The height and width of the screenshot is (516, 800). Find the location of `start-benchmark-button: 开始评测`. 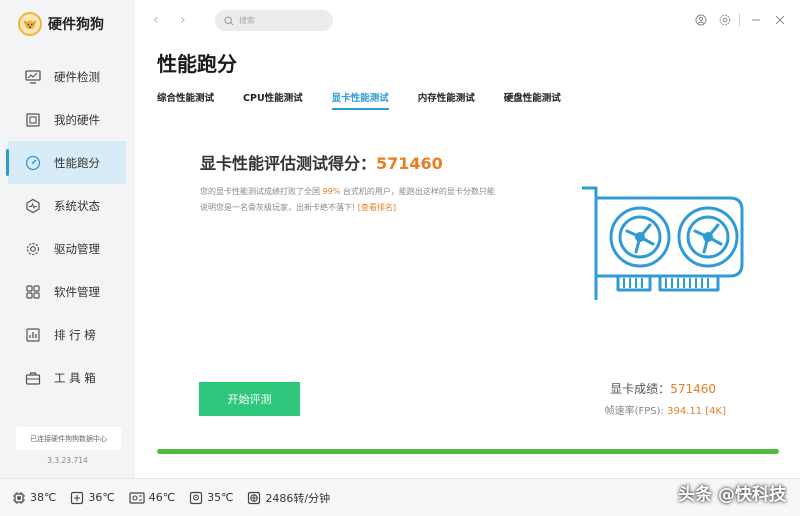

start-benchmark-button: 开始评测 is located at coordinates (249, 399).